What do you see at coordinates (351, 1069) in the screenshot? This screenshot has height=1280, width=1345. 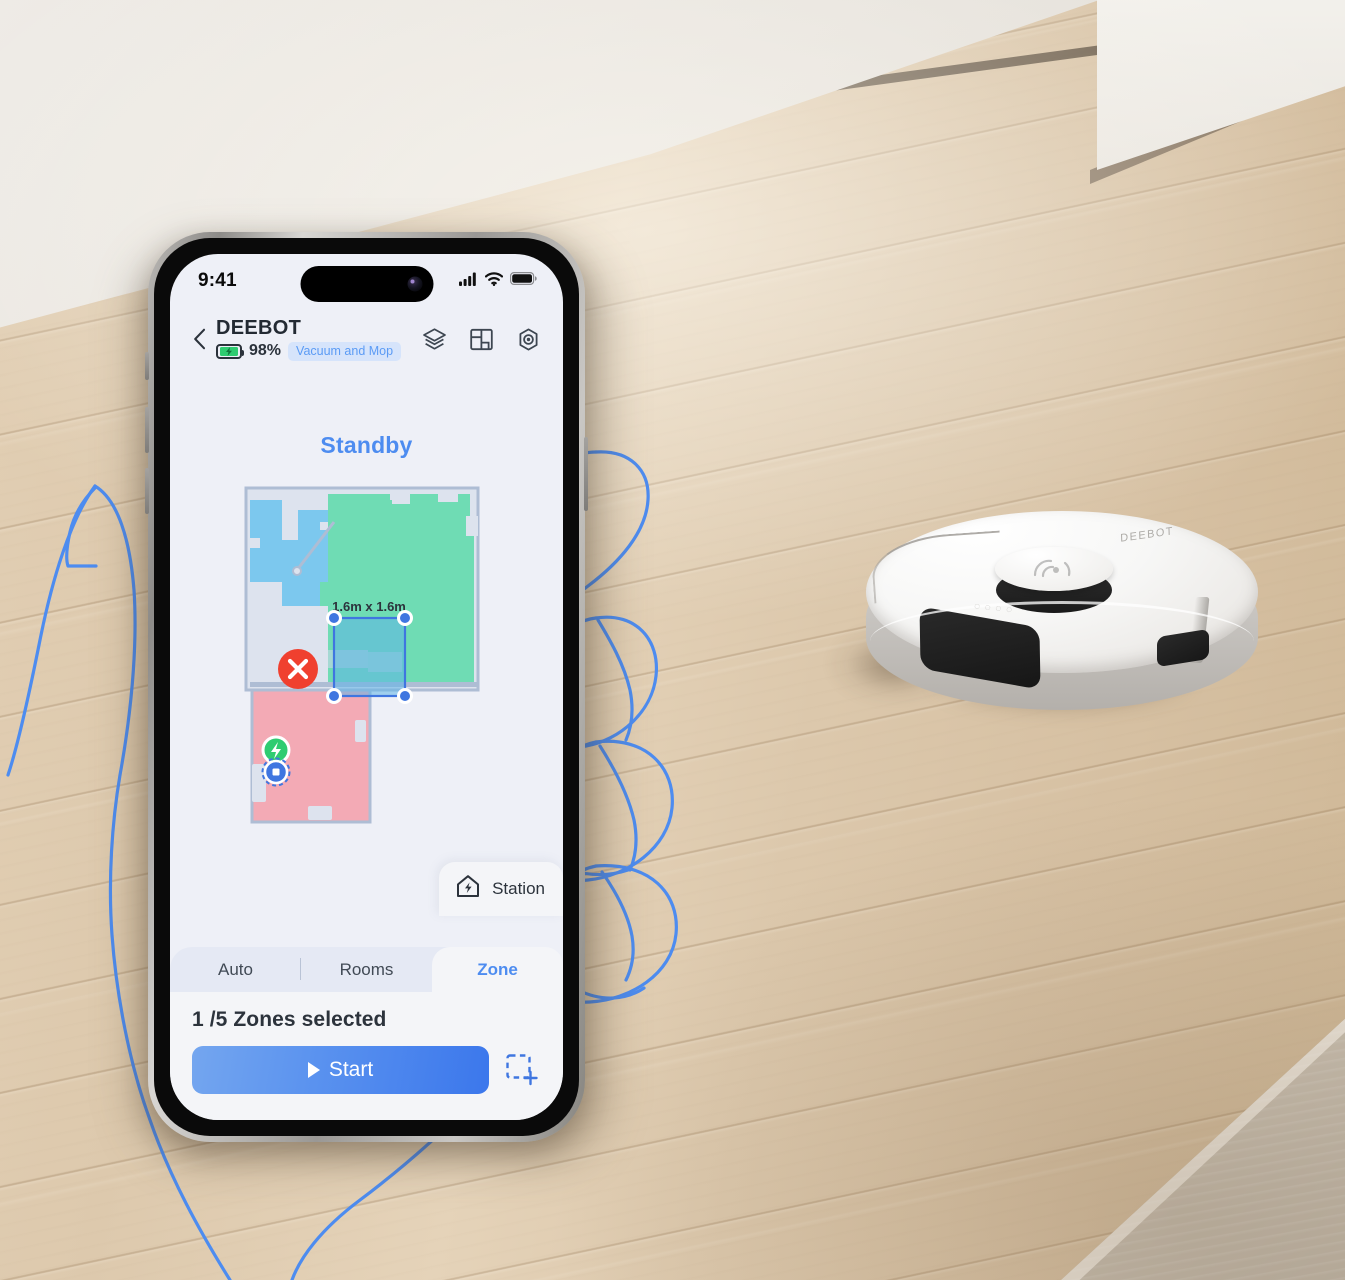 I see `start-button-label: Start` at bounding box center [351, 1069].